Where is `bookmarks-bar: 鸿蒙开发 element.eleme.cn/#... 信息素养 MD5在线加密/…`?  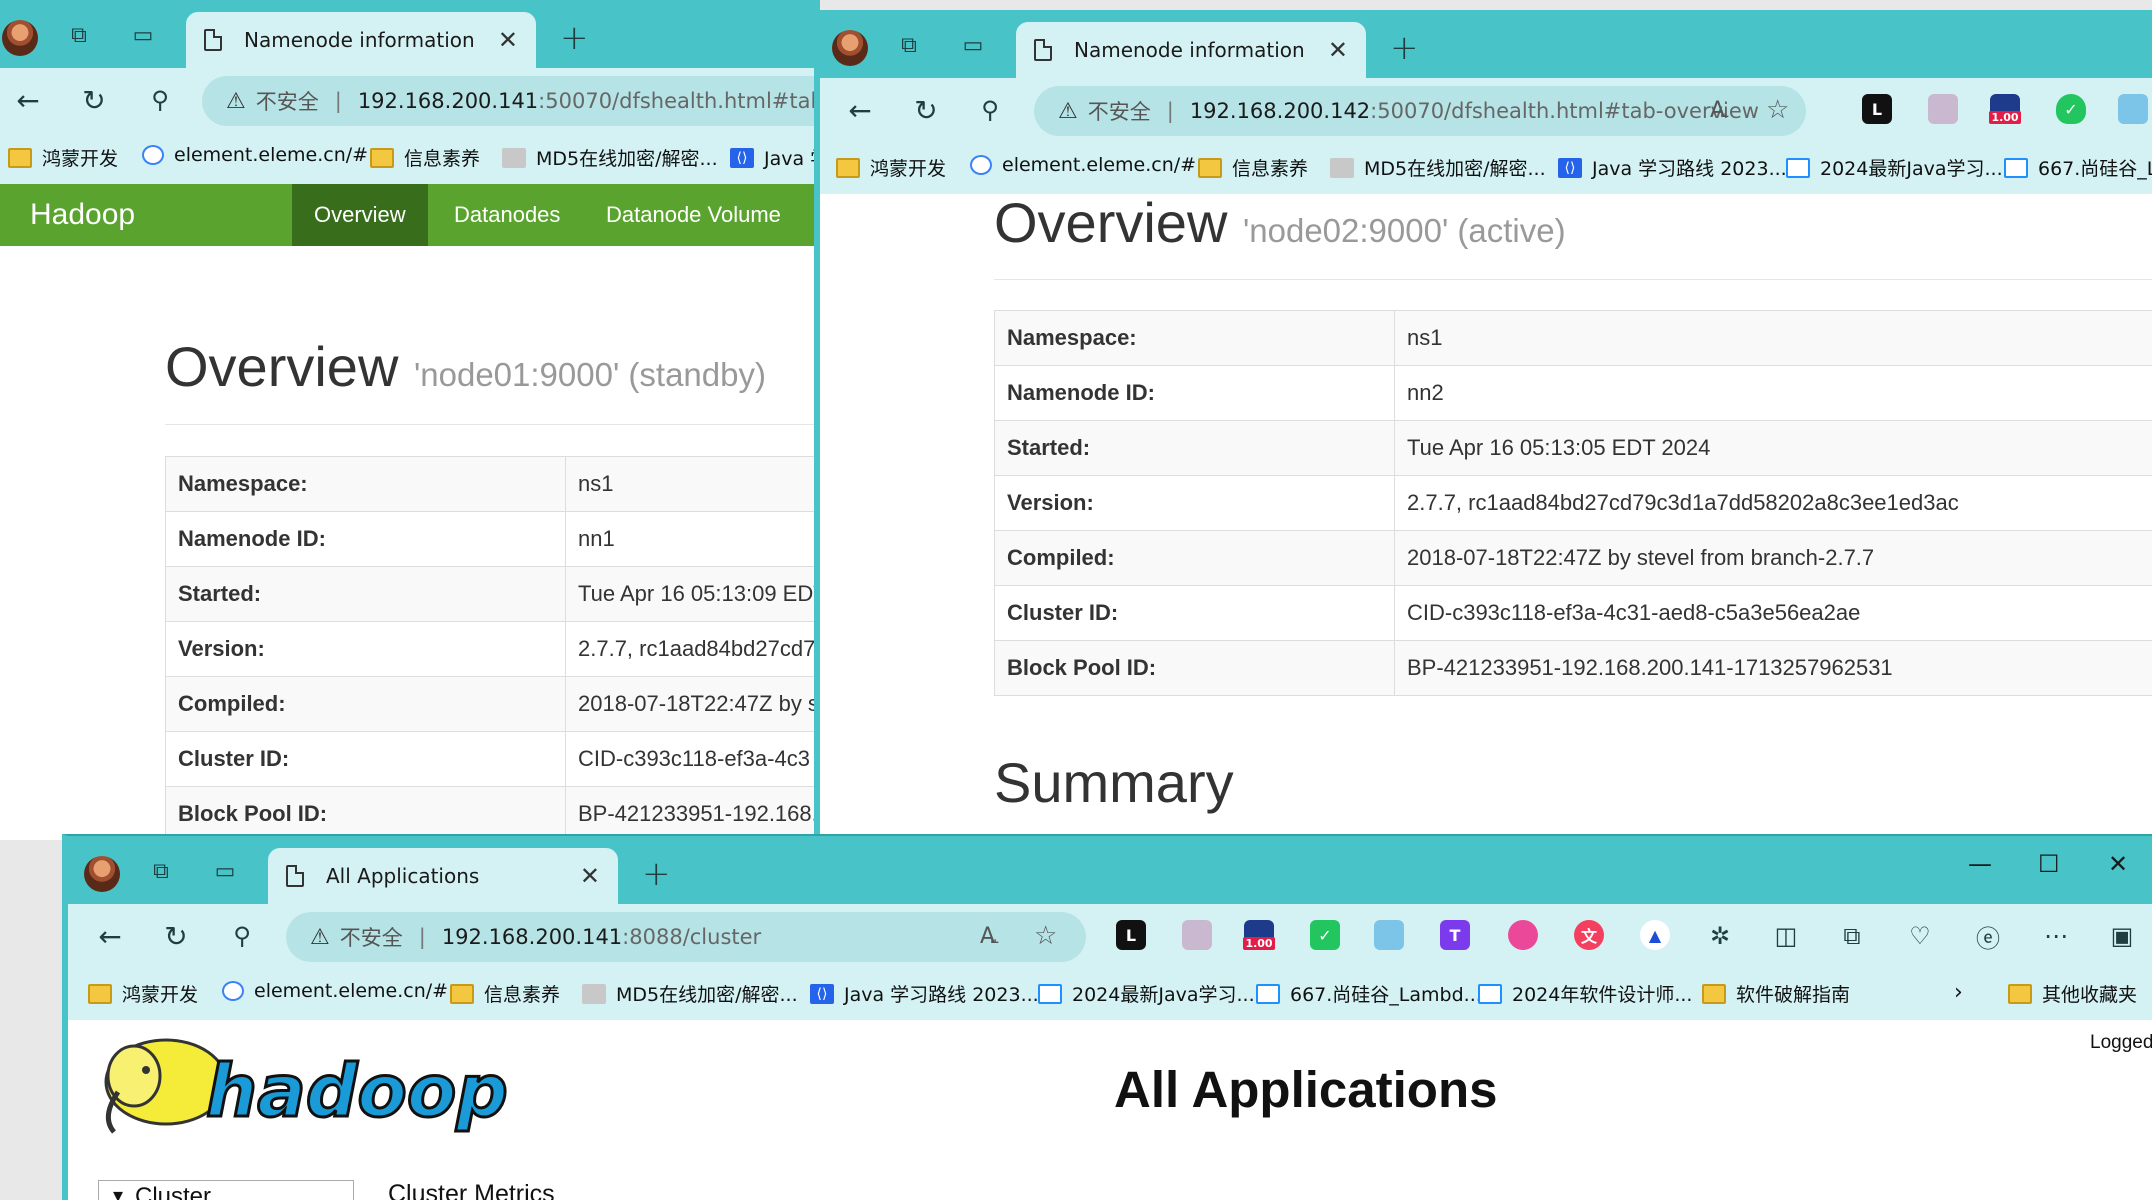 bookmarks-bar: 鸿蒙开发 element.eleme.cn/#... 信息素养 MD5在线加密/… is located at coordinates (1486, 168).